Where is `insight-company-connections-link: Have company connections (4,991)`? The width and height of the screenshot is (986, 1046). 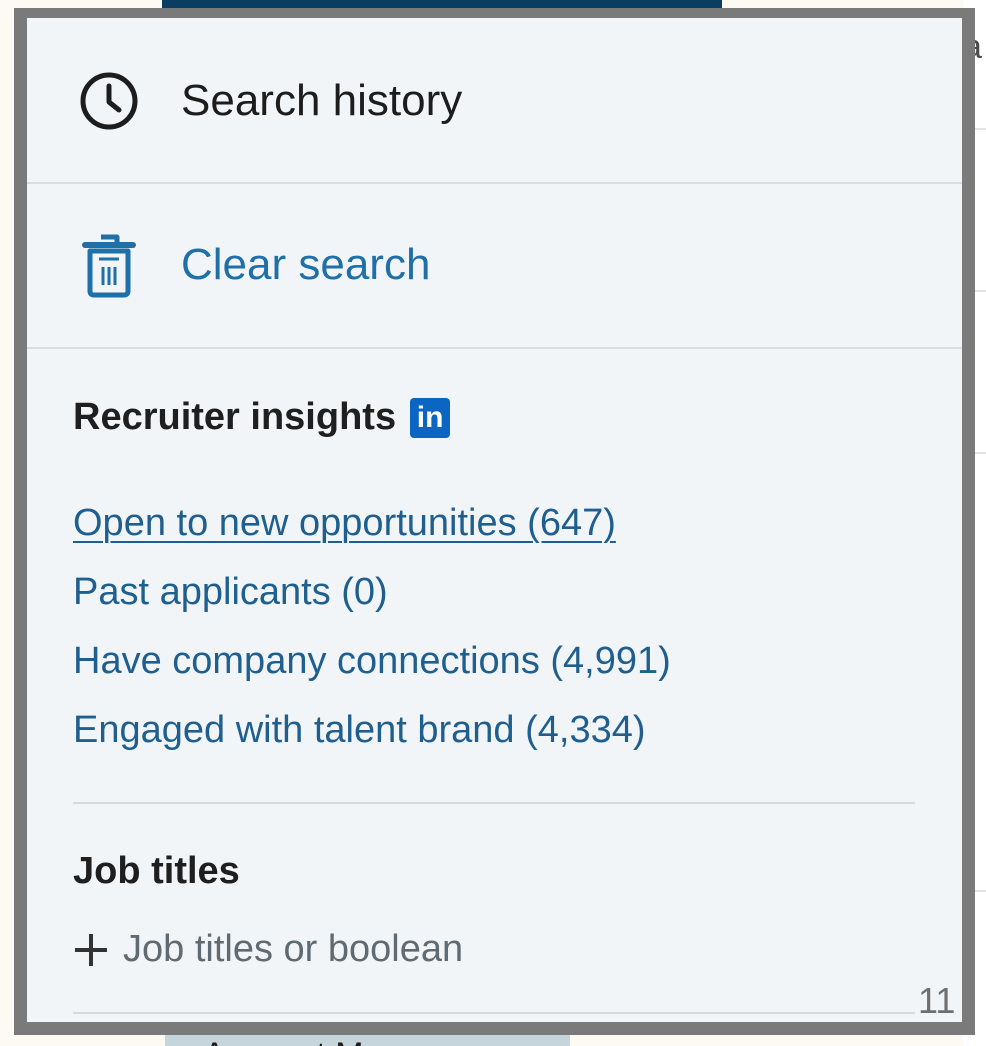 insight-company-connections-link: Have company connections (4,991) is located at coordinates (372, 661).